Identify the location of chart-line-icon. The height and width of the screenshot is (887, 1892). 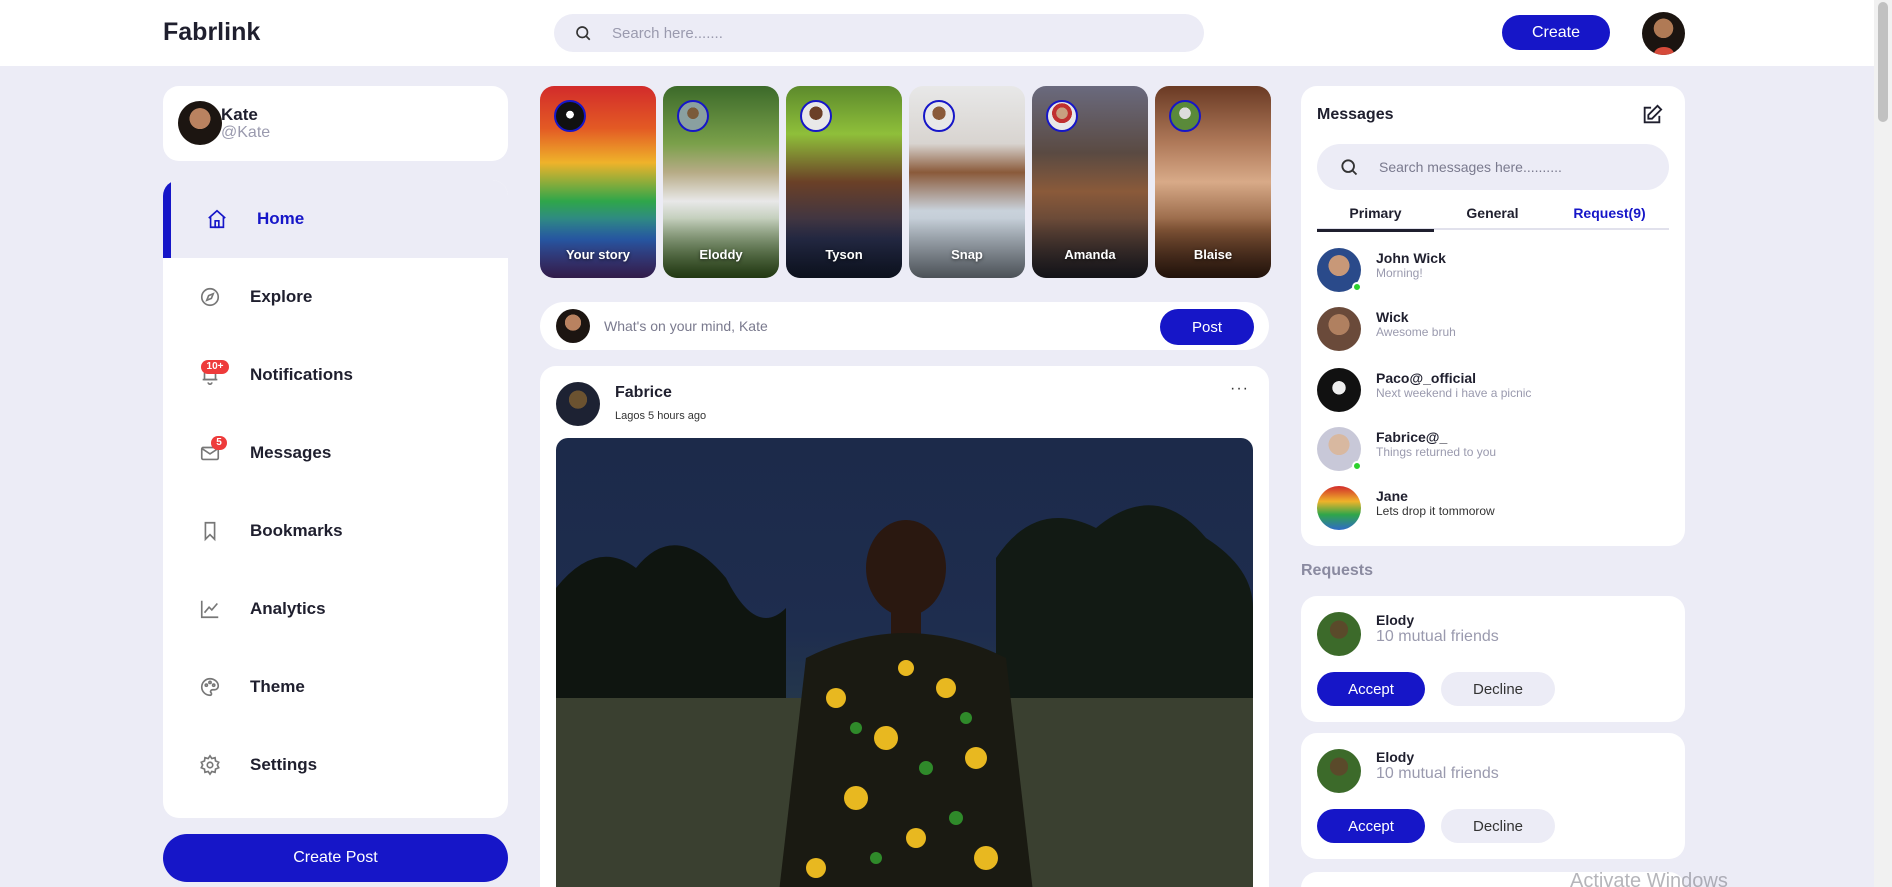
(209, 609).